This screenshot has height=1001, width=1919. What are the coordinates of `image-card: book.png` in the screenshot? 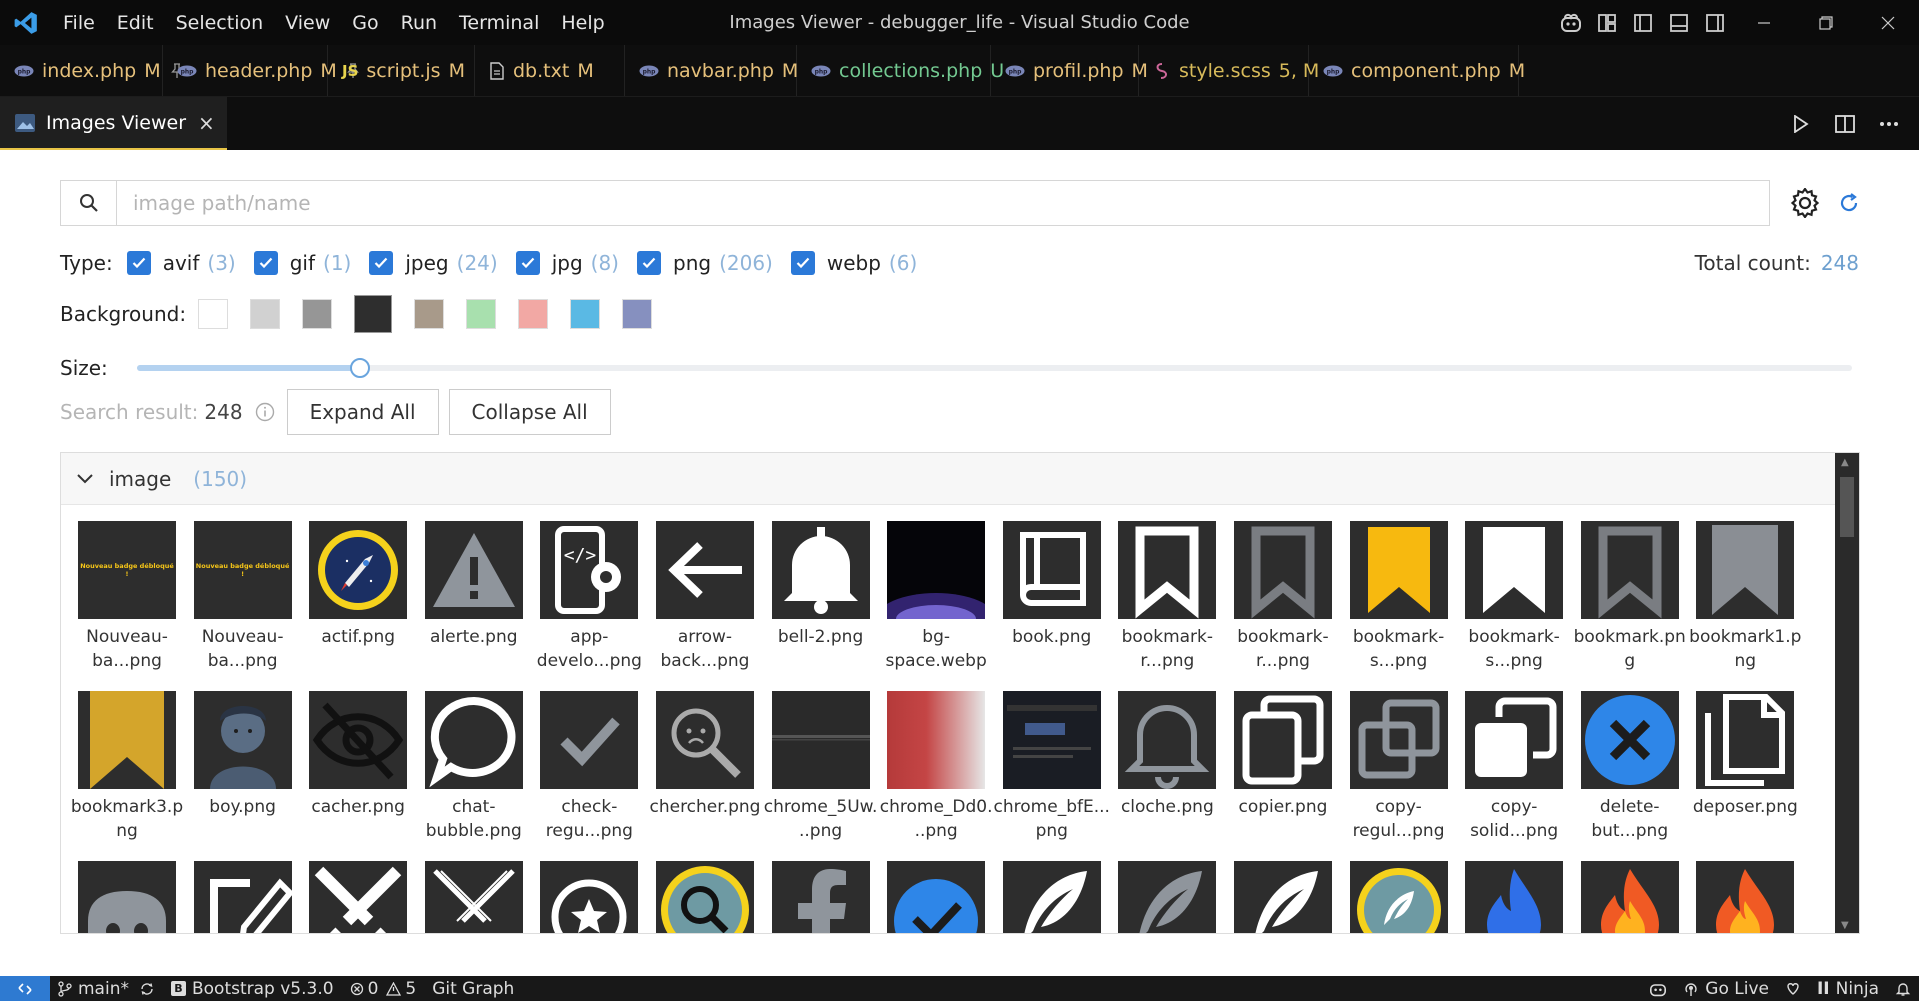 It's located at (1051, 600).